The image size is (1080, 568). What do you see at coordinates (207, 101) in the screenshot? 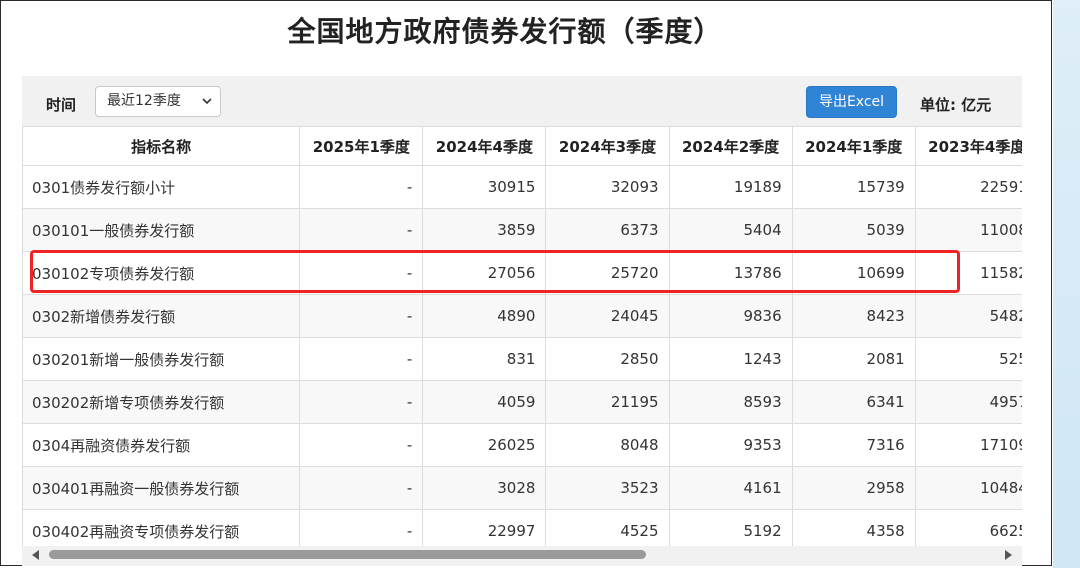
I see `chevron-down-icon` at bounding box center [207, 101].